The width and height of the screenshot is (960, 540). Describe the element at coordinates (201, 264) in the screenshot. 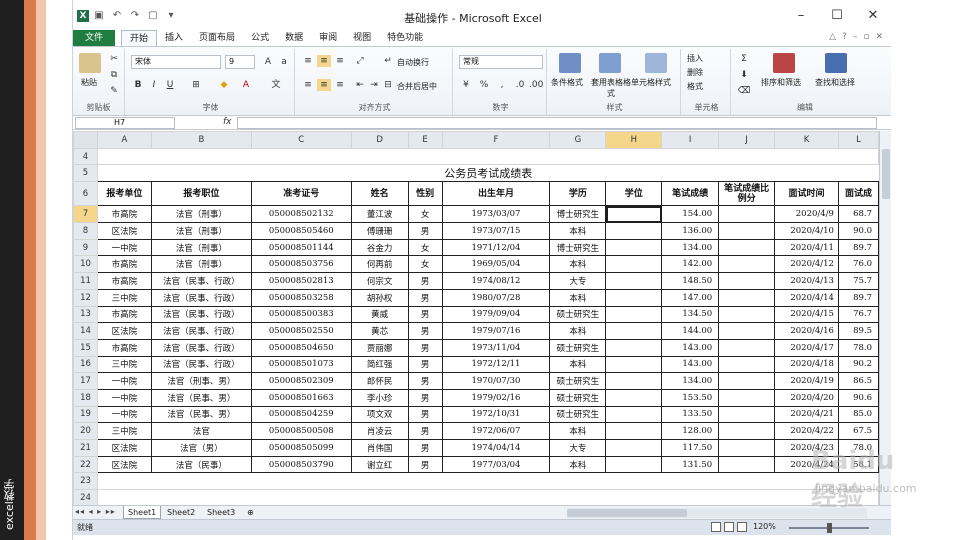

I see `table-cell: 法官（刑事）` at that location.